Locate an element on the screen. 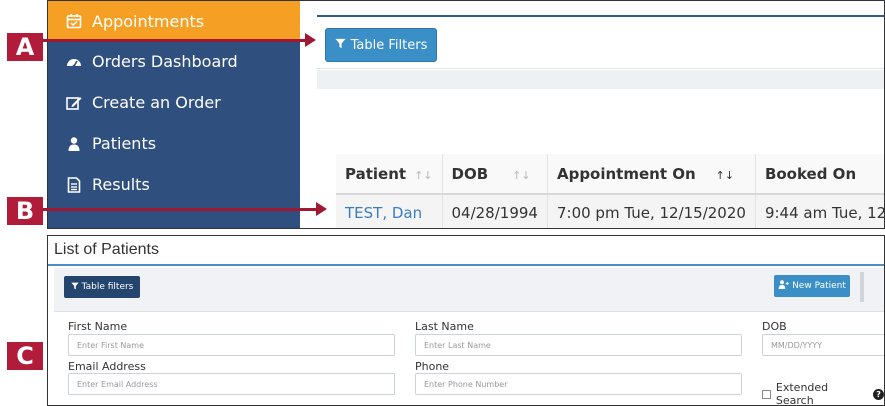  new-patient-button: New Patient is located at coordinates (812, 286).